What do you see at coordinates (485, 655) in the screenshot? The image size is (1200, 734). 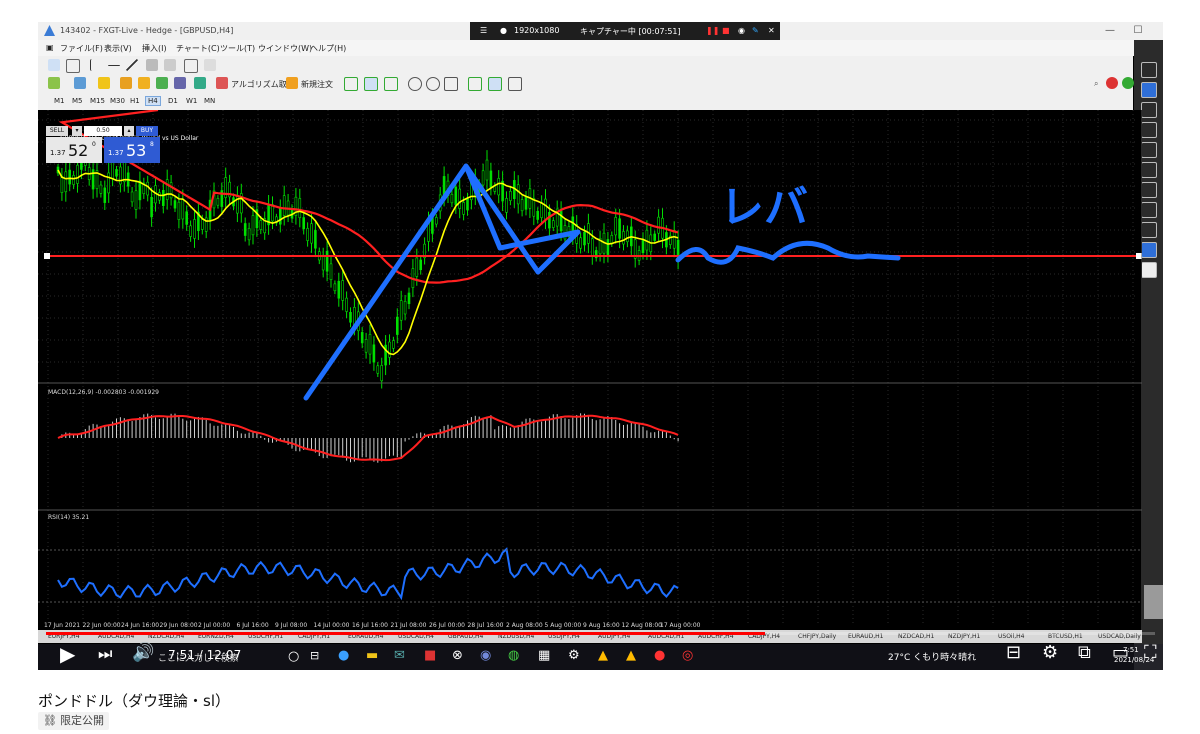 I see `discord-icon: ◉` at bounding box center [485, 655].